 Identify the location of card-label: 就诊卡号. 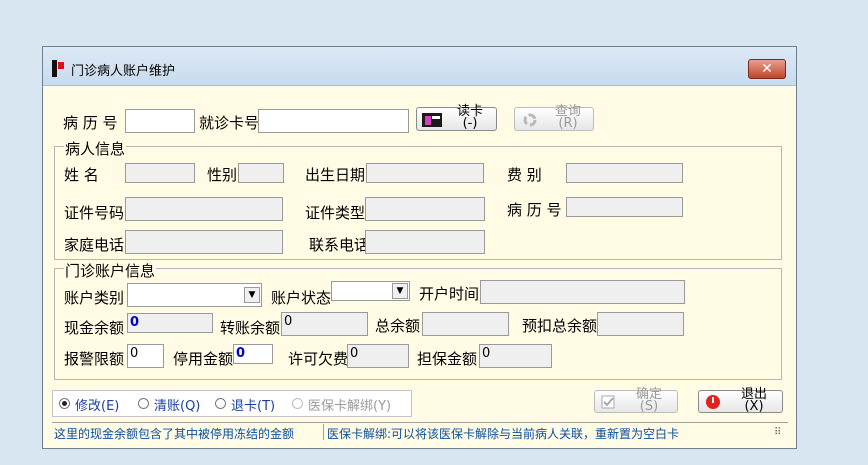
(229, 123).